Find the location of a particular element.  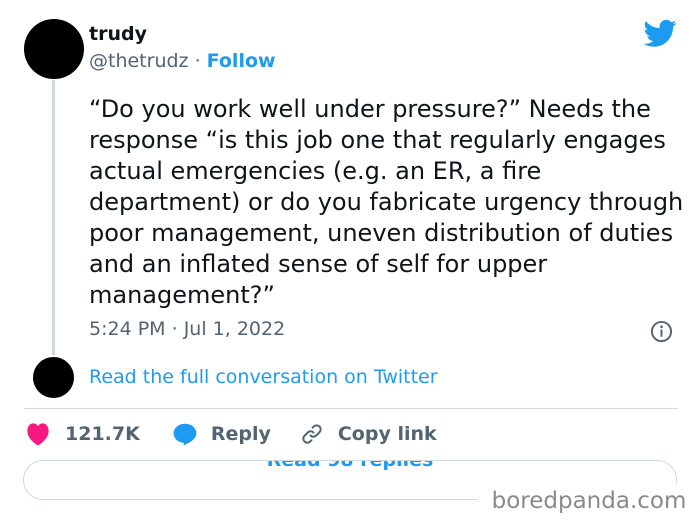

tweet-timestamp: 5:24 PM · Jul 1, 2022 is located at coordinates (187, 329).